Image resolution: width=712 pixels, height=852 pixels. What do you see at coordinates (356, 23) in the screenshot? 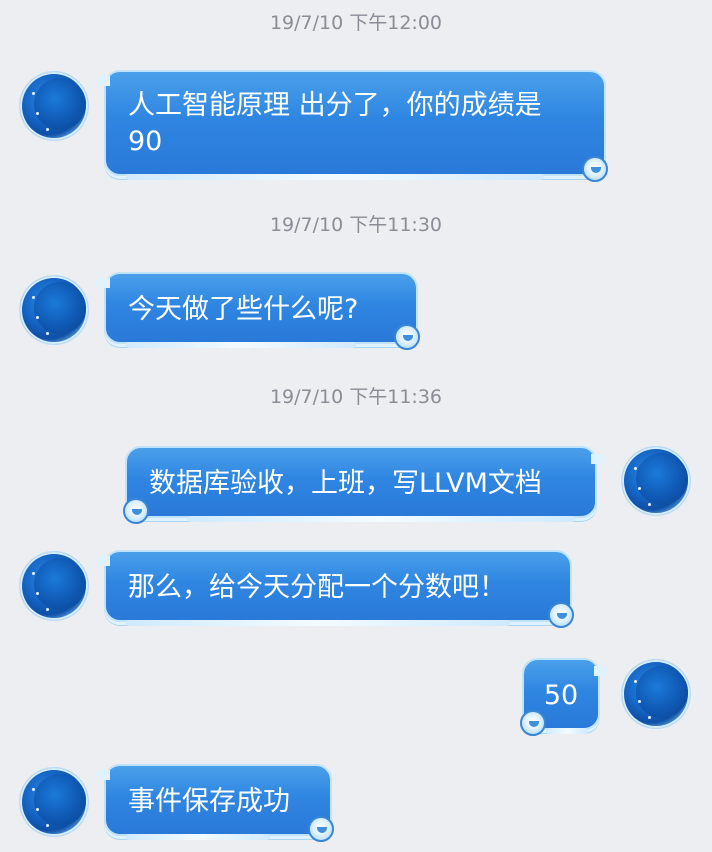
I see `timestamp: 19/7/10 下午12:00` at bounding box center [356, 23].